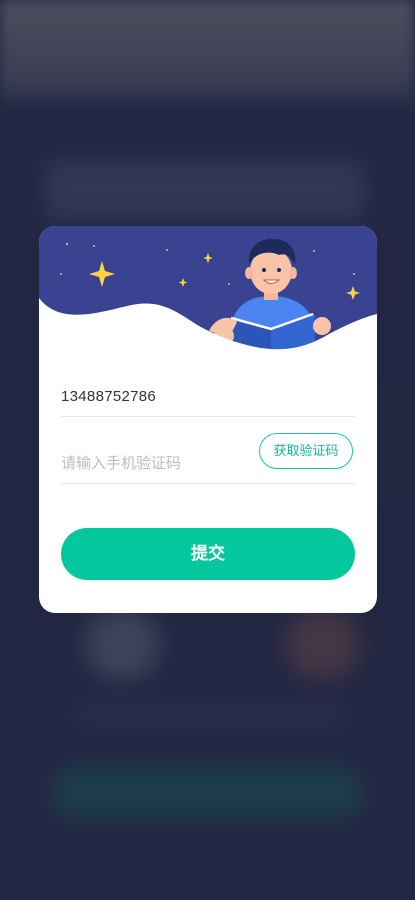  Describe the element at coordinates (208, 296) in the screenshot. I see `dialog-banner-illustration` at that location.